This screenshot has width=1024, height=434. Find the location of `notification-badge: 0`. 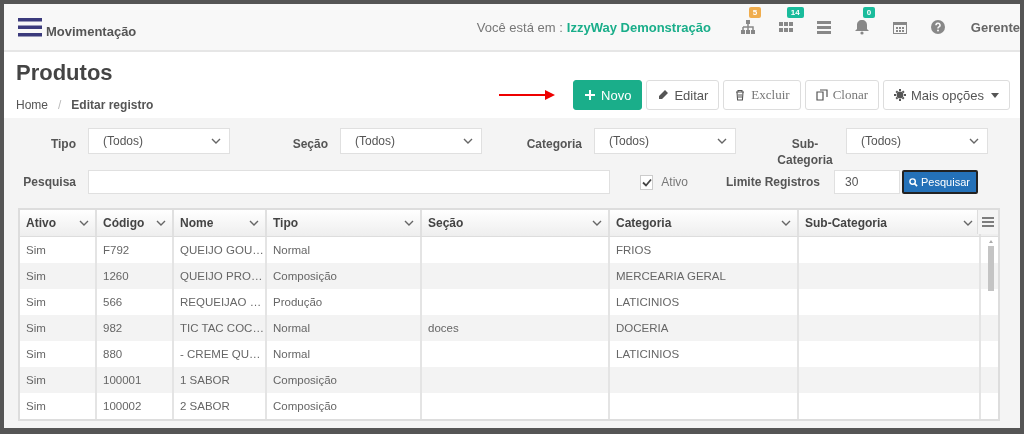

notification-badge: 0 is located at coordinates (869, 12).